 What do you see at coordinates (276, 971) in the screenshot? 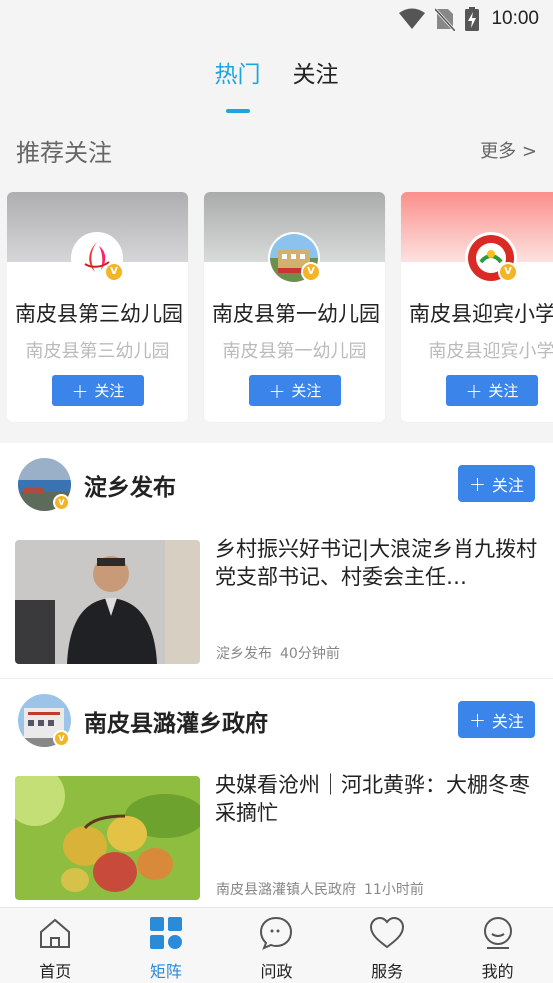
I see `nav-label: 问政` at bounding box center [276, 971].